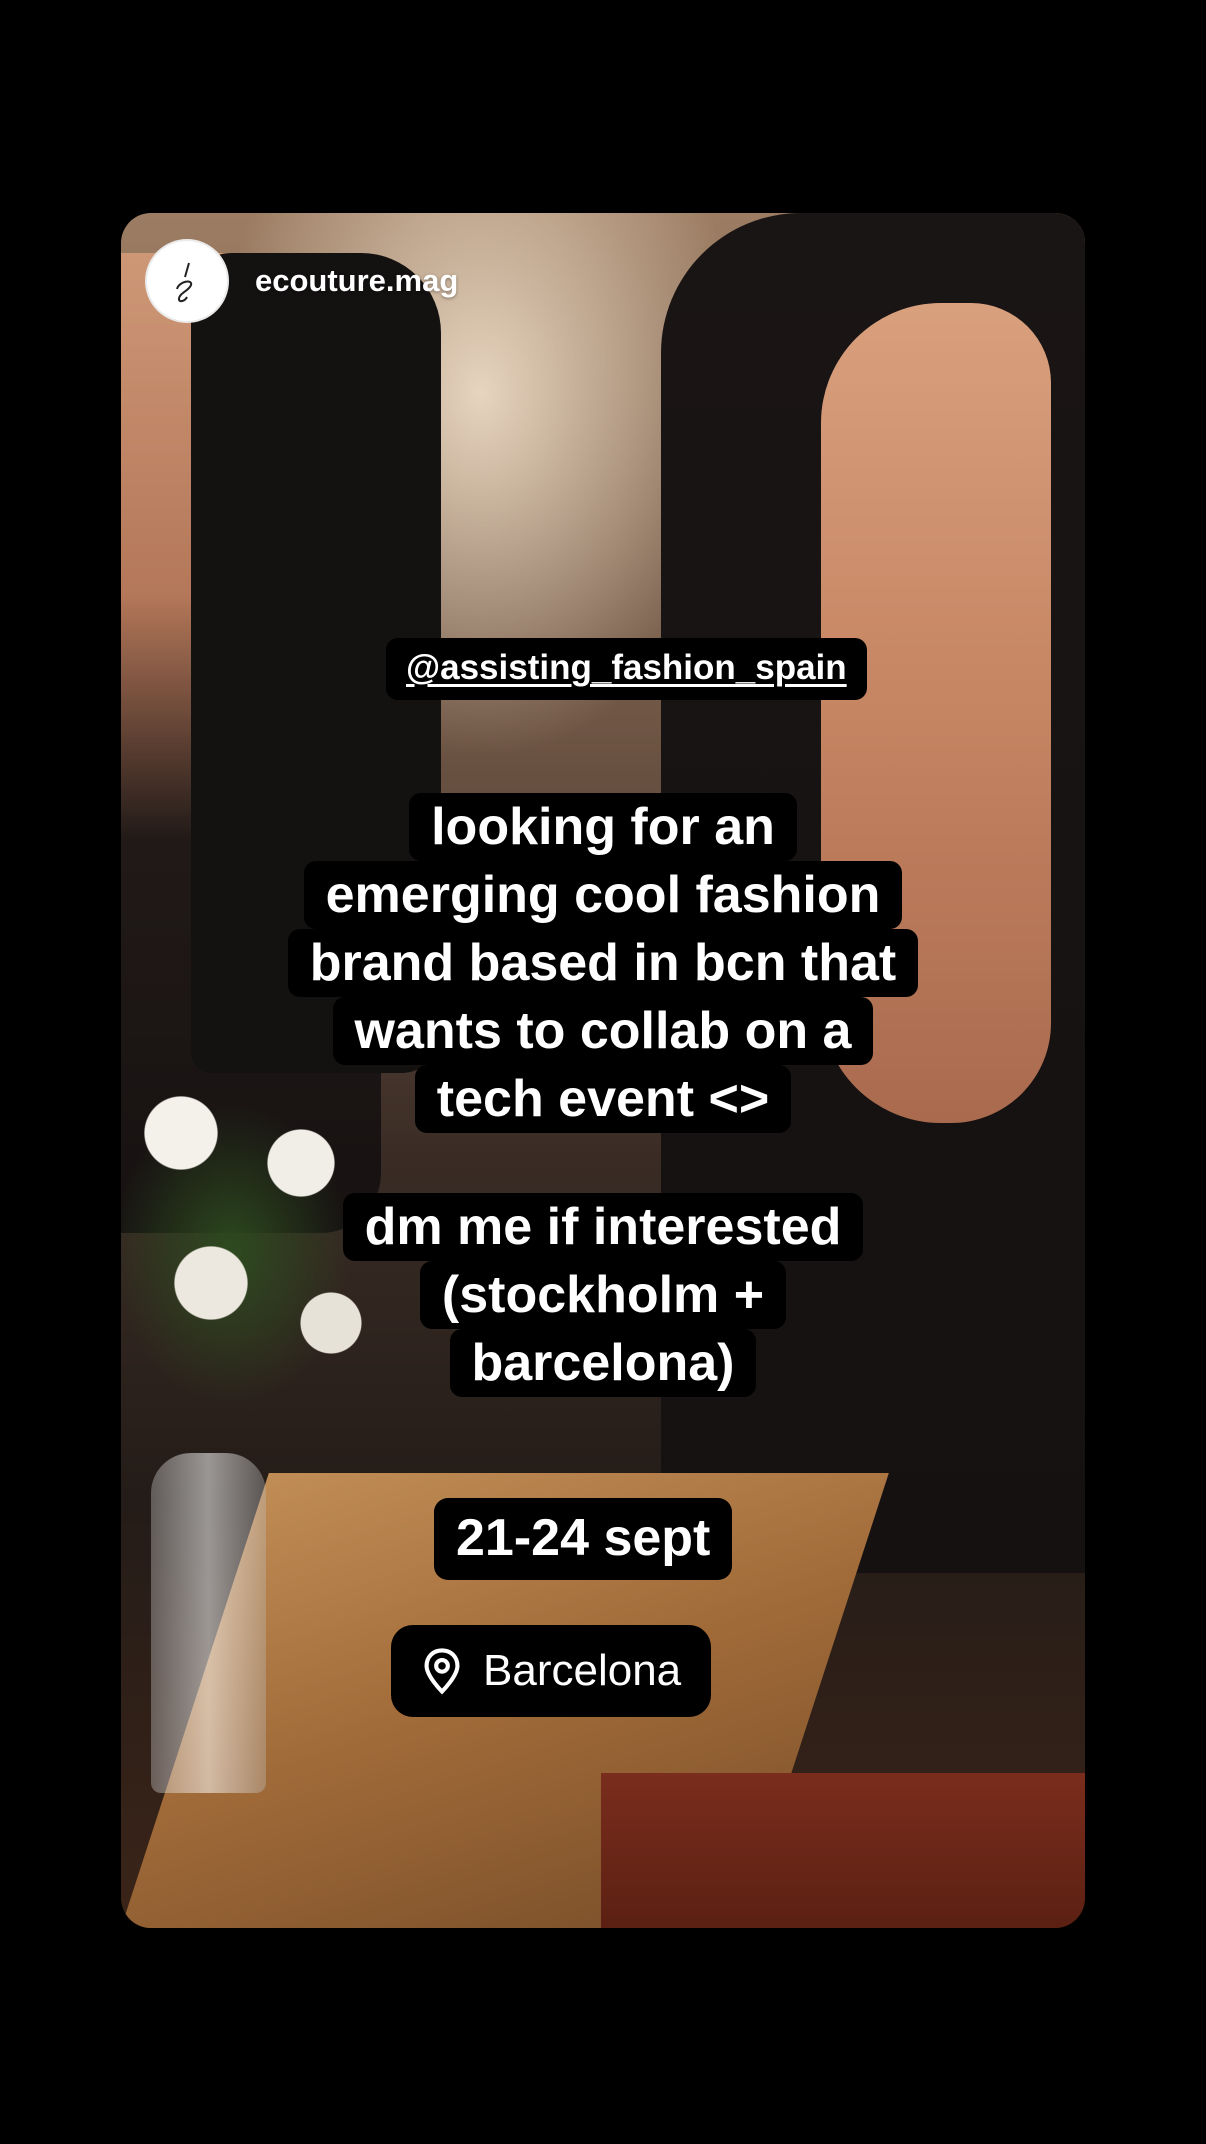 The width and height of the screenshot is (1206, 2144). I want to click on story-header: ecouture.mag, so click(301, 281).